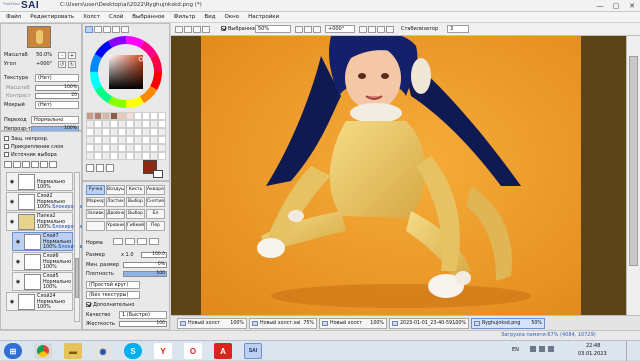 The height and width of the screenshot is (361, 640). What do you see at coordinates (372, 29) in the screenshot?
I see `rotate-cw-icon` at bounding box center [372, 29].